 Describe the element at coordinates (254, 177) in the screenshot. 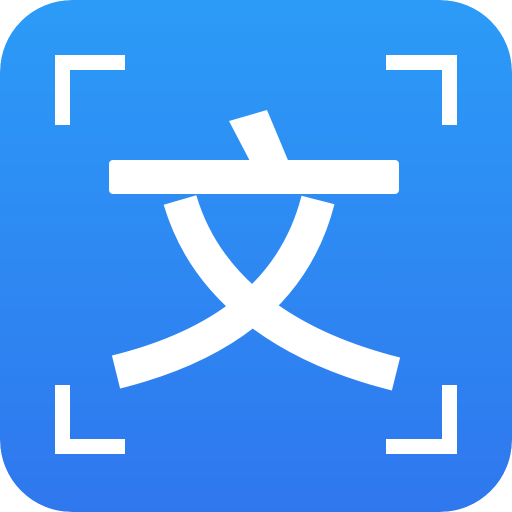

I see `glyph-horizontal-bar` at that location.